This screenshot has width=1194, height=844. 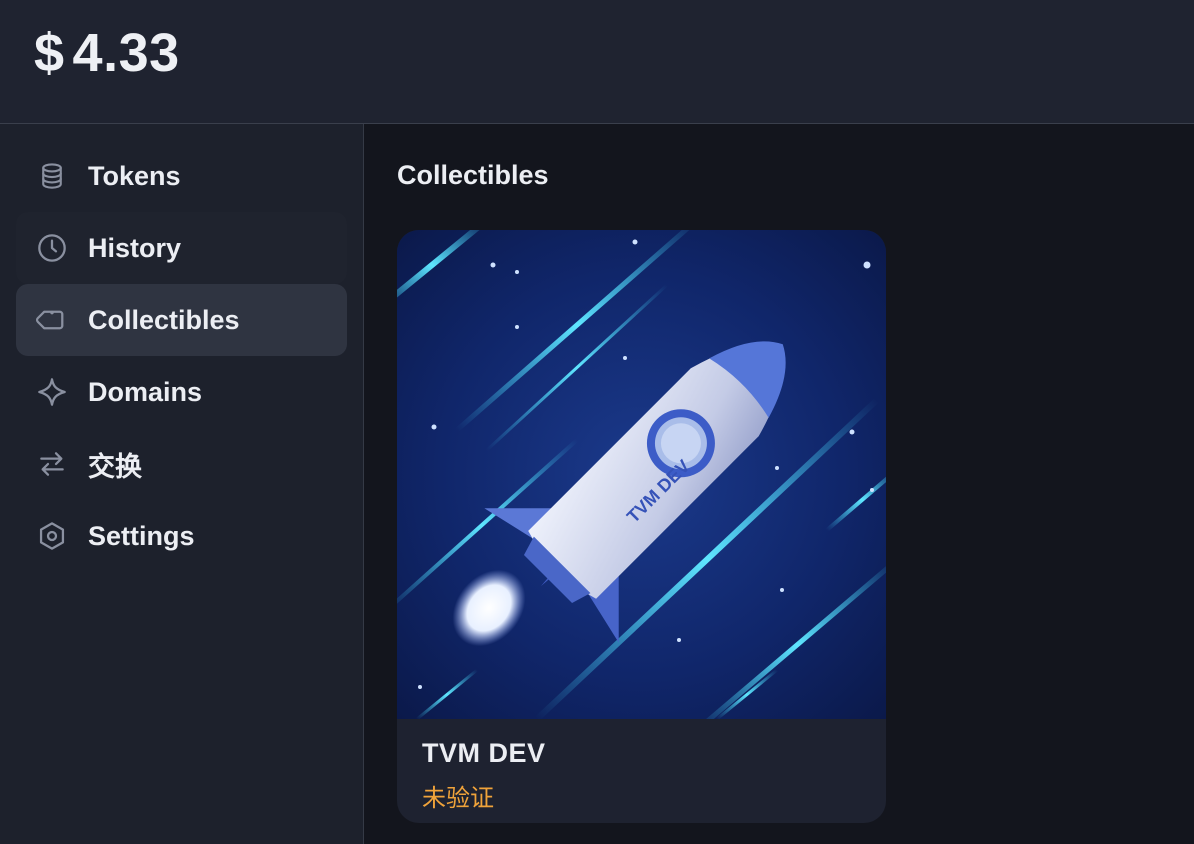 I want to click on collectible-name: TVM DEV, so click(x=484, y=753).